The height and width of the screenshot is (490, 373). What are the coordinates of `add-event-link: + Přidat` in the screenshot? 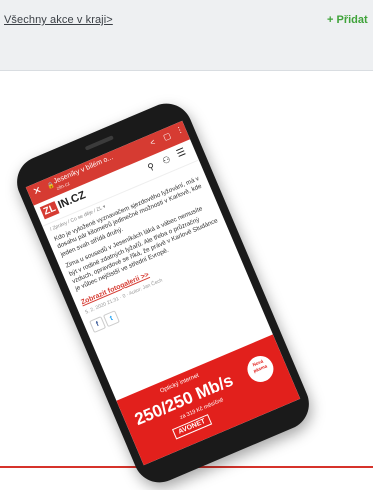 It's located at (347, 20).